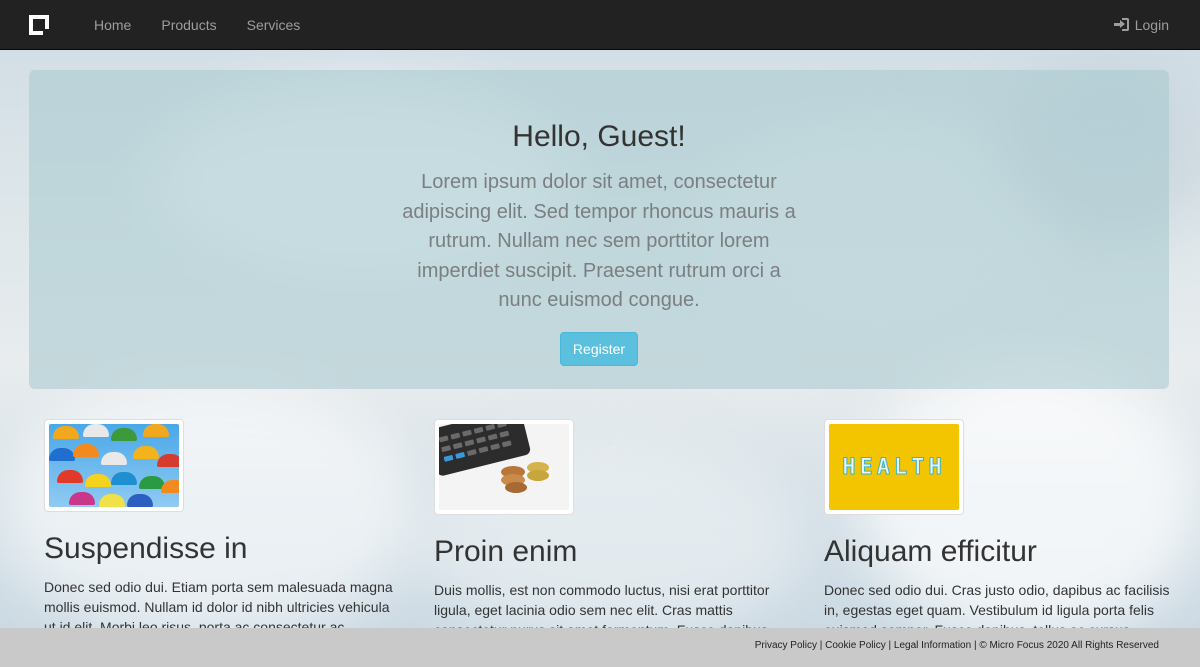 Image resolution: width=1200 pixels, height=667 pixels. What do you see at coordinates (599, 136) in the screenshot?
I see `hero-title: Hello, Guest!` at bounding box center [599, 136].